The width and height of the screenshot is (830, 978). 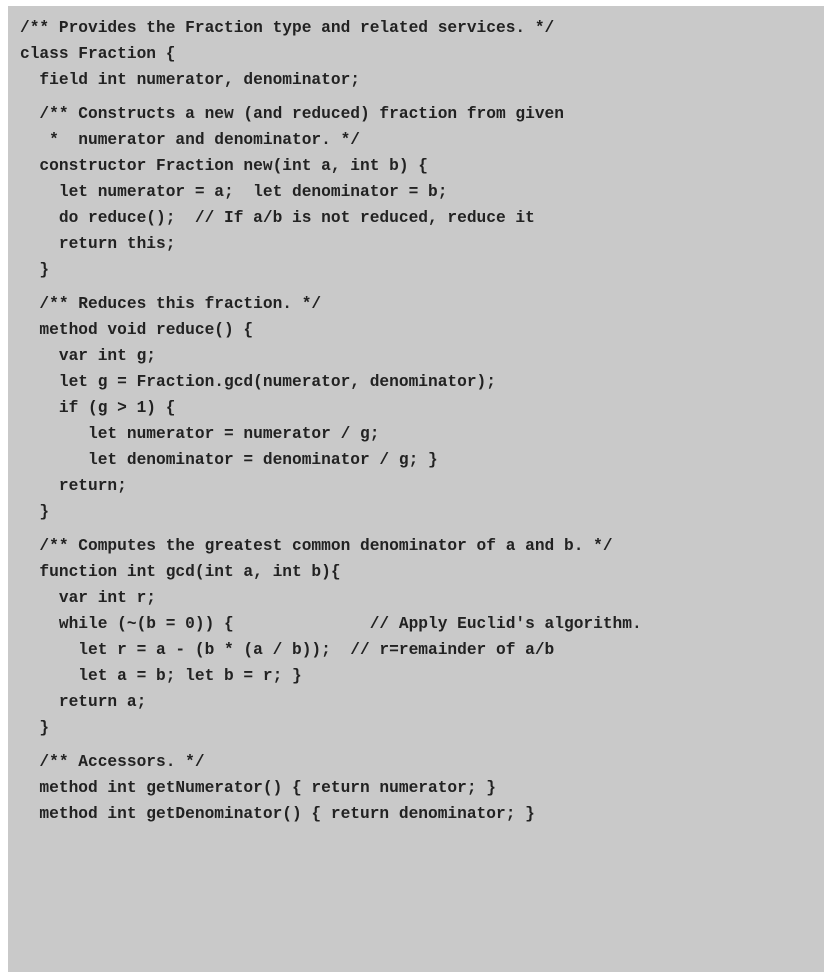 I want to click on code-line-2: class Fraction {, so click(x=98, y=54).